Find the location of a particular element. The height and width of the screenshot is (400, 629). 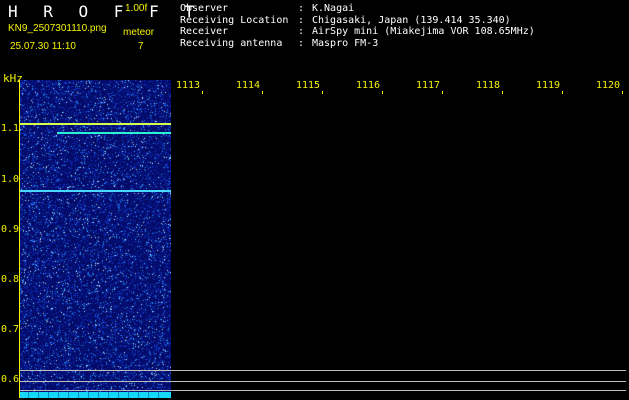

observer-value: K.Nagai is located at coordinates (333, 8).